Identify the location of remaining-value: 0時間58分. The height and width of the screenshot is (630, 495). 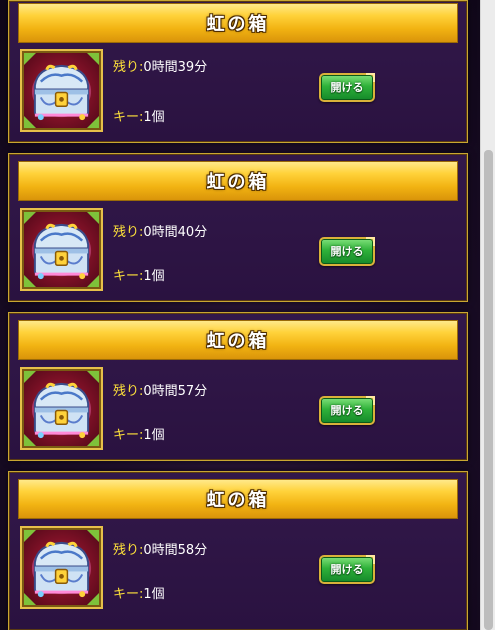
(175, 550).